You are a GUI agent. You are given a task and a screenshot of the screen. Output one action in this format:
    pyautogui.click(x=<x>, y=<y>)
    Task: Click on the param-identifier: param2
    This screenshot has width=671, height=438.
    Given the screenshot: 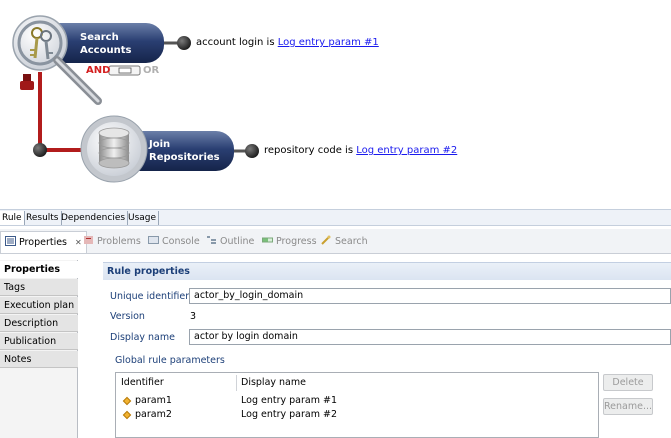 What is the action you would take?
    pyautogui.click(x=153, y=414)
    